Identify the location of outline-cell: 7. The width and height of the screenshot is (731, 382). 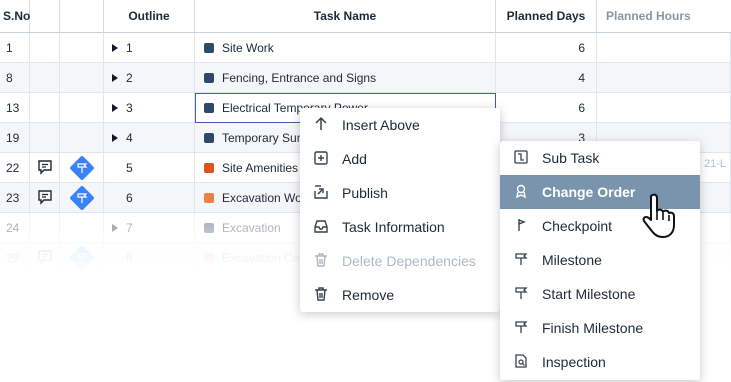
(149, 228).